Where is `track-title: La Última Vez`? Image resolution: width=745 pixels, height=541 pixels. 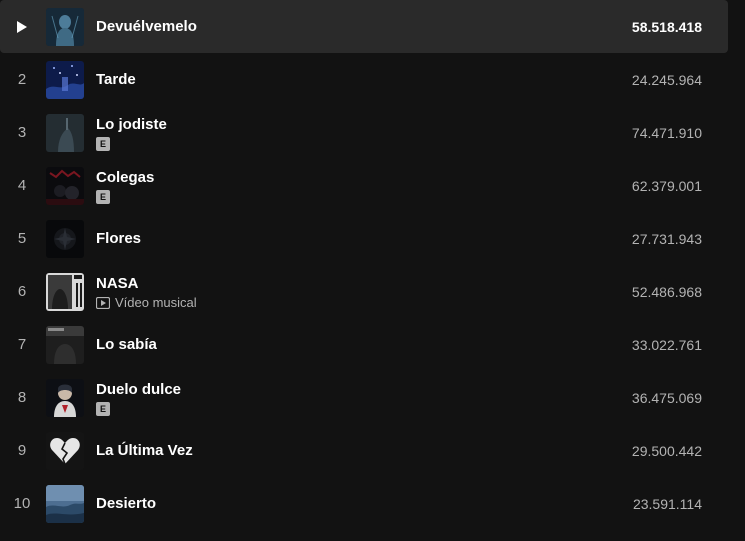 track-title: La Última Vez is located at coordinates (339, 450).